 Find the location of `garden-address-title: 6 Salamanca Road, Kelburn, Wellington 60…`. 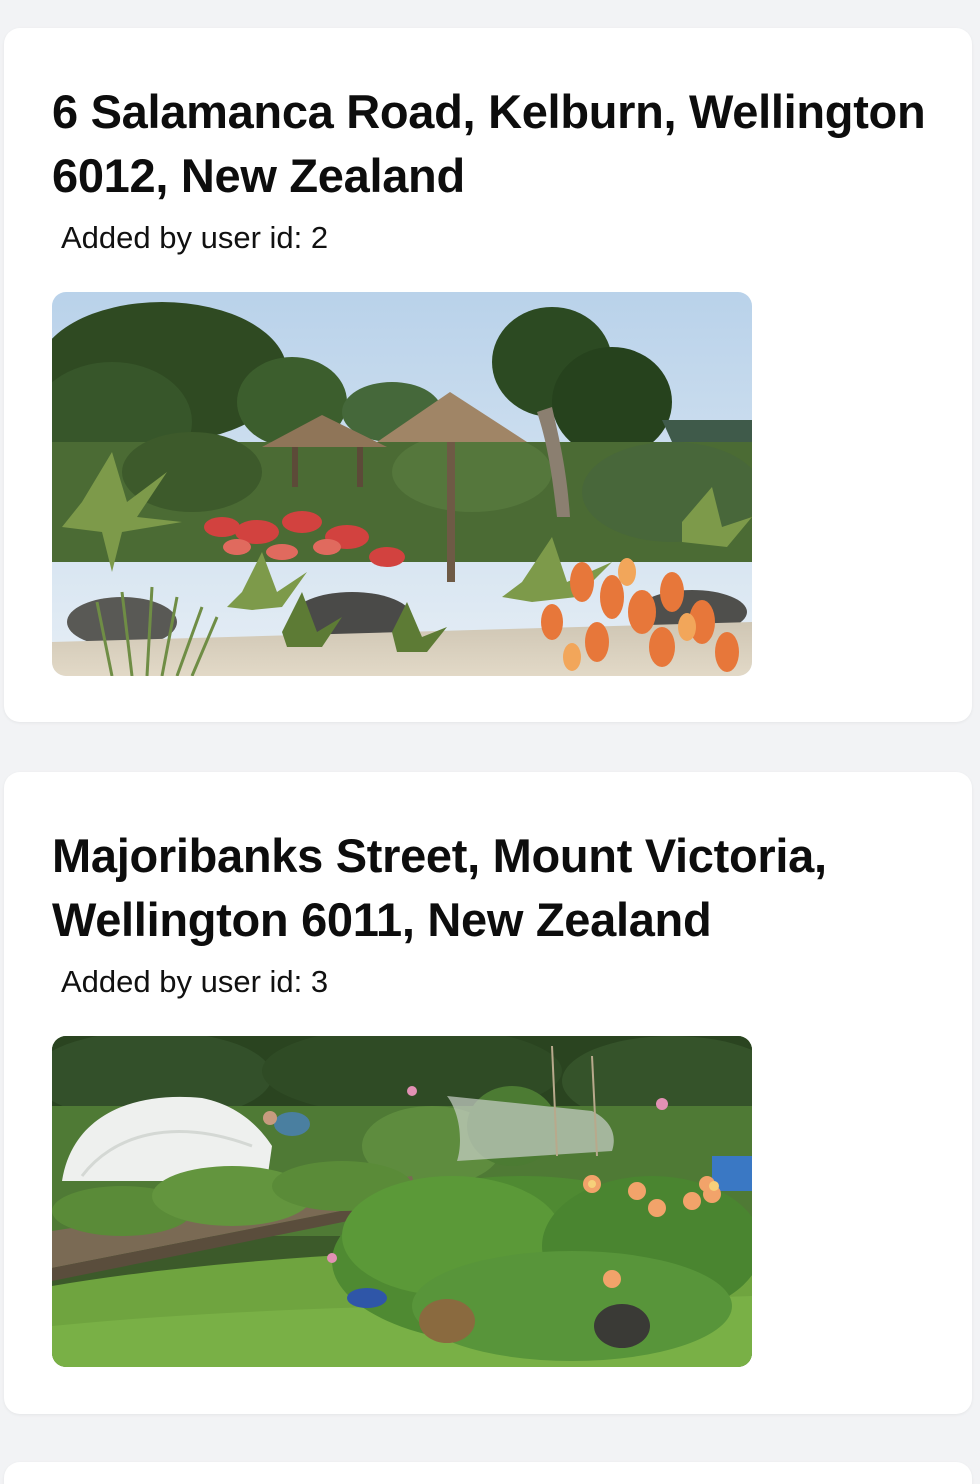

garden-address-title: 6 Salamanca Road, Kelburn, Wellington 60… is located at coordinates (489, 143).